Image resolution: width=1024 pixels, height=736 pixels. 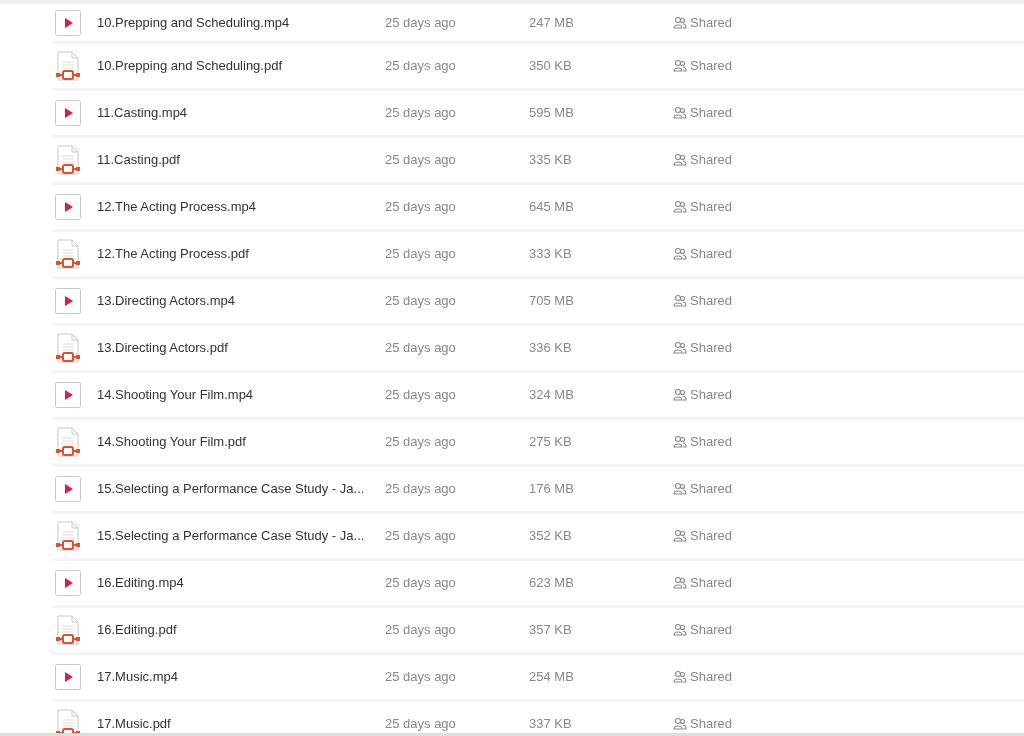 I want to click on file-row: 14.Shooting Your Film.pdf 25 days ago 275 KB Shared, so click(x=538, y=443).